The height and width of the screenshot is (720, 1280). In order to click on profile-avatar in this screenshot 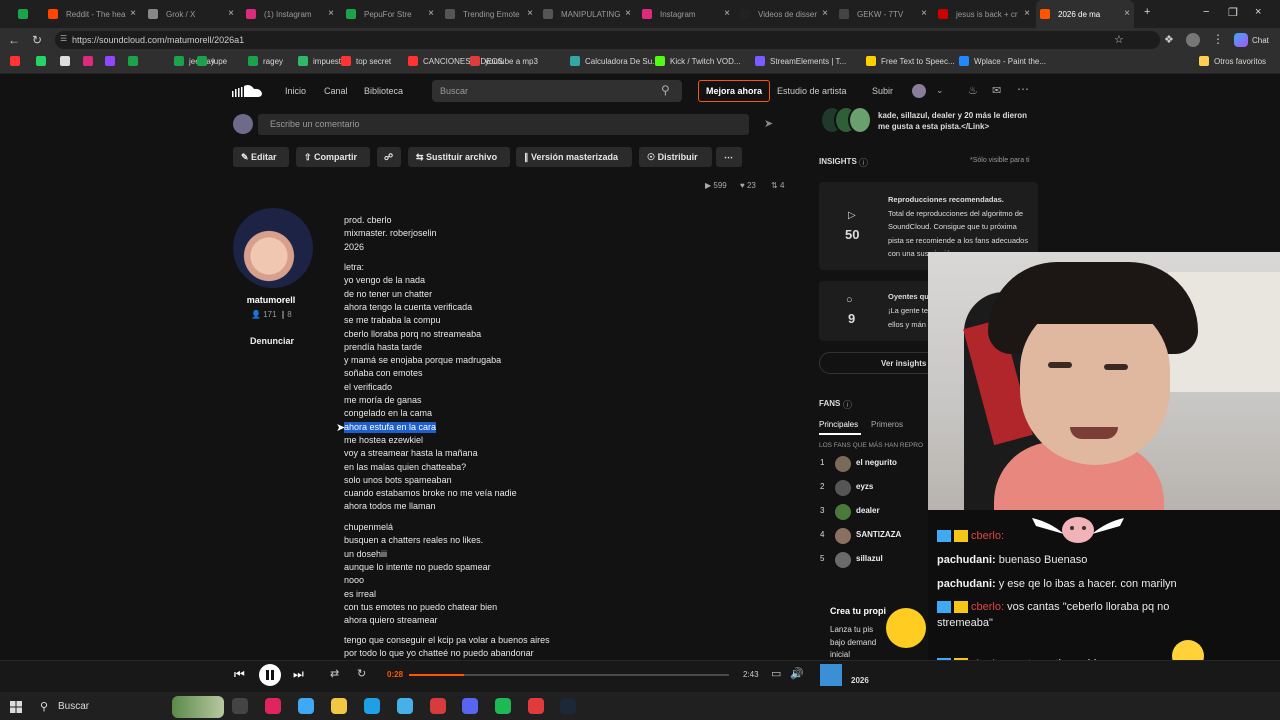, I will do `click(1193, 40)`.